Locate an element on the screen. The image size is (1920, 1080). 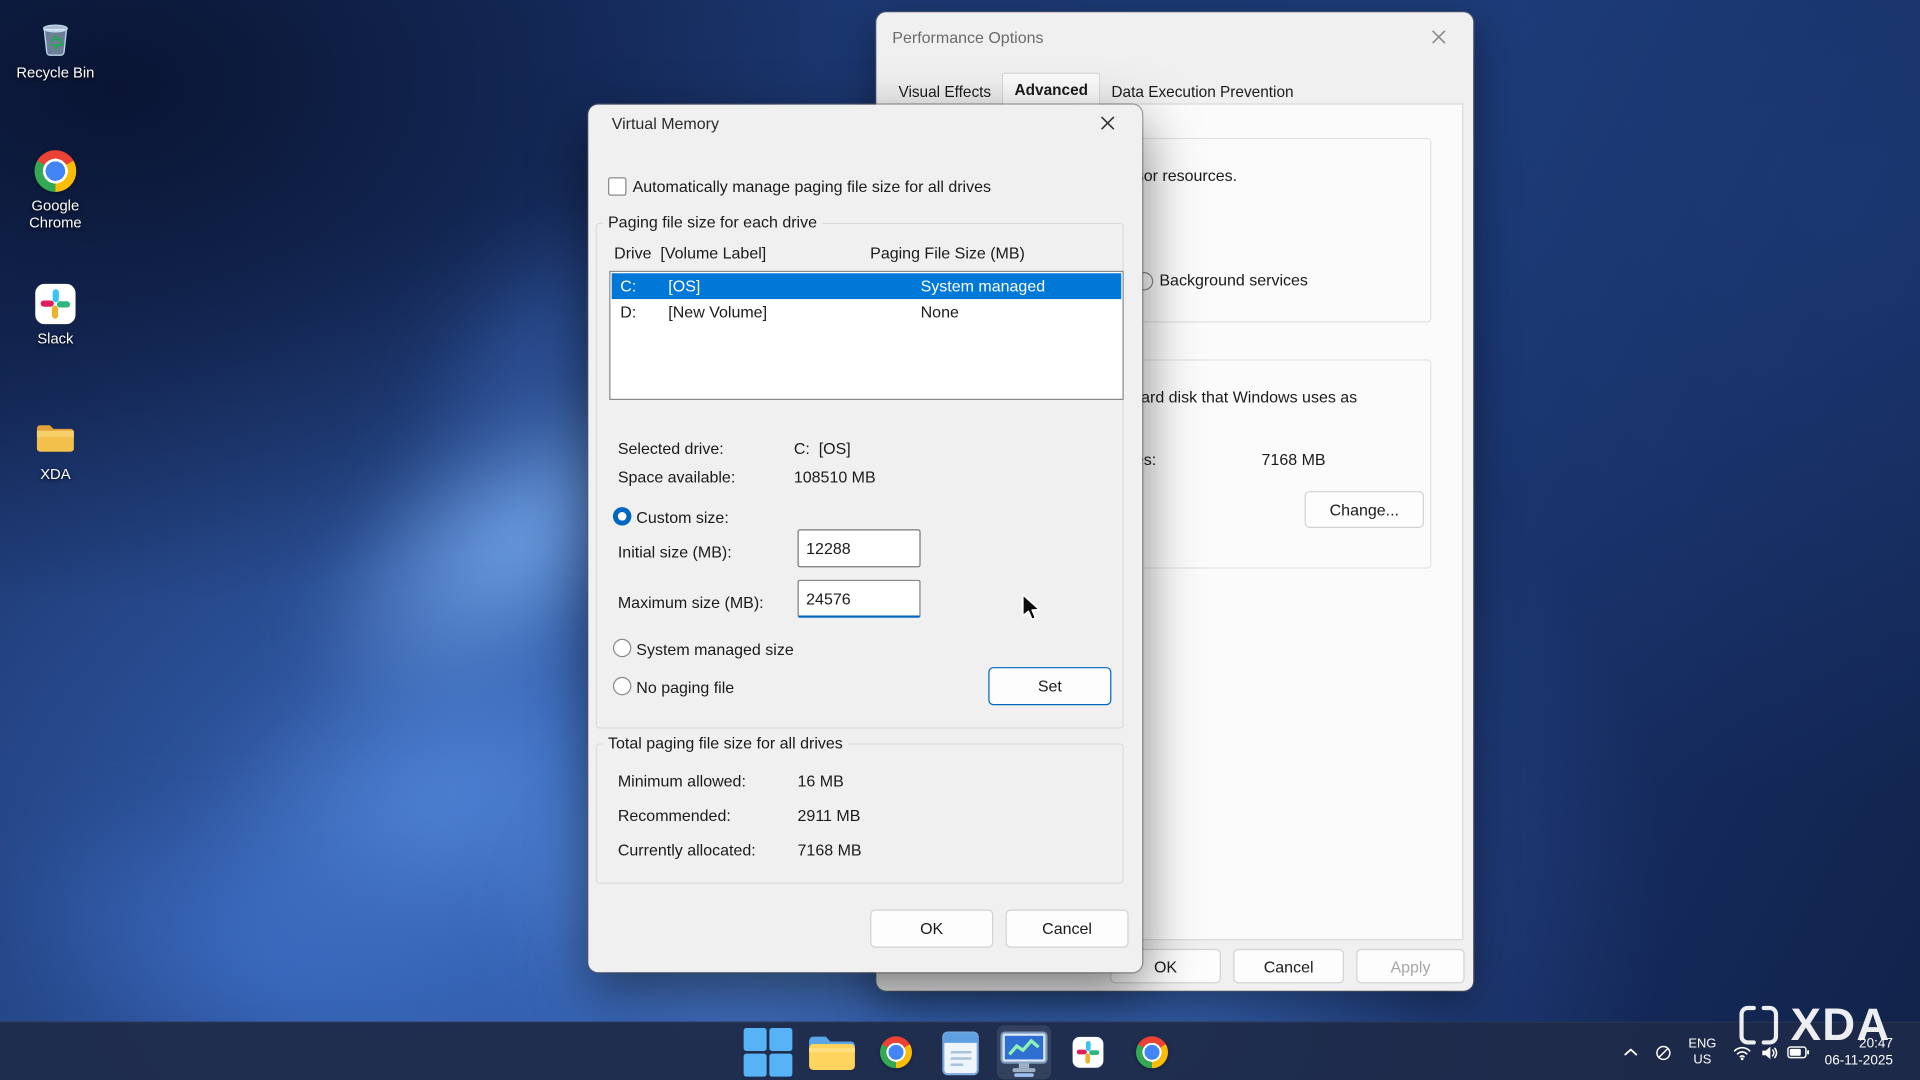
xda-watermark-text: XDA is located at coordinates (1840, 1024).